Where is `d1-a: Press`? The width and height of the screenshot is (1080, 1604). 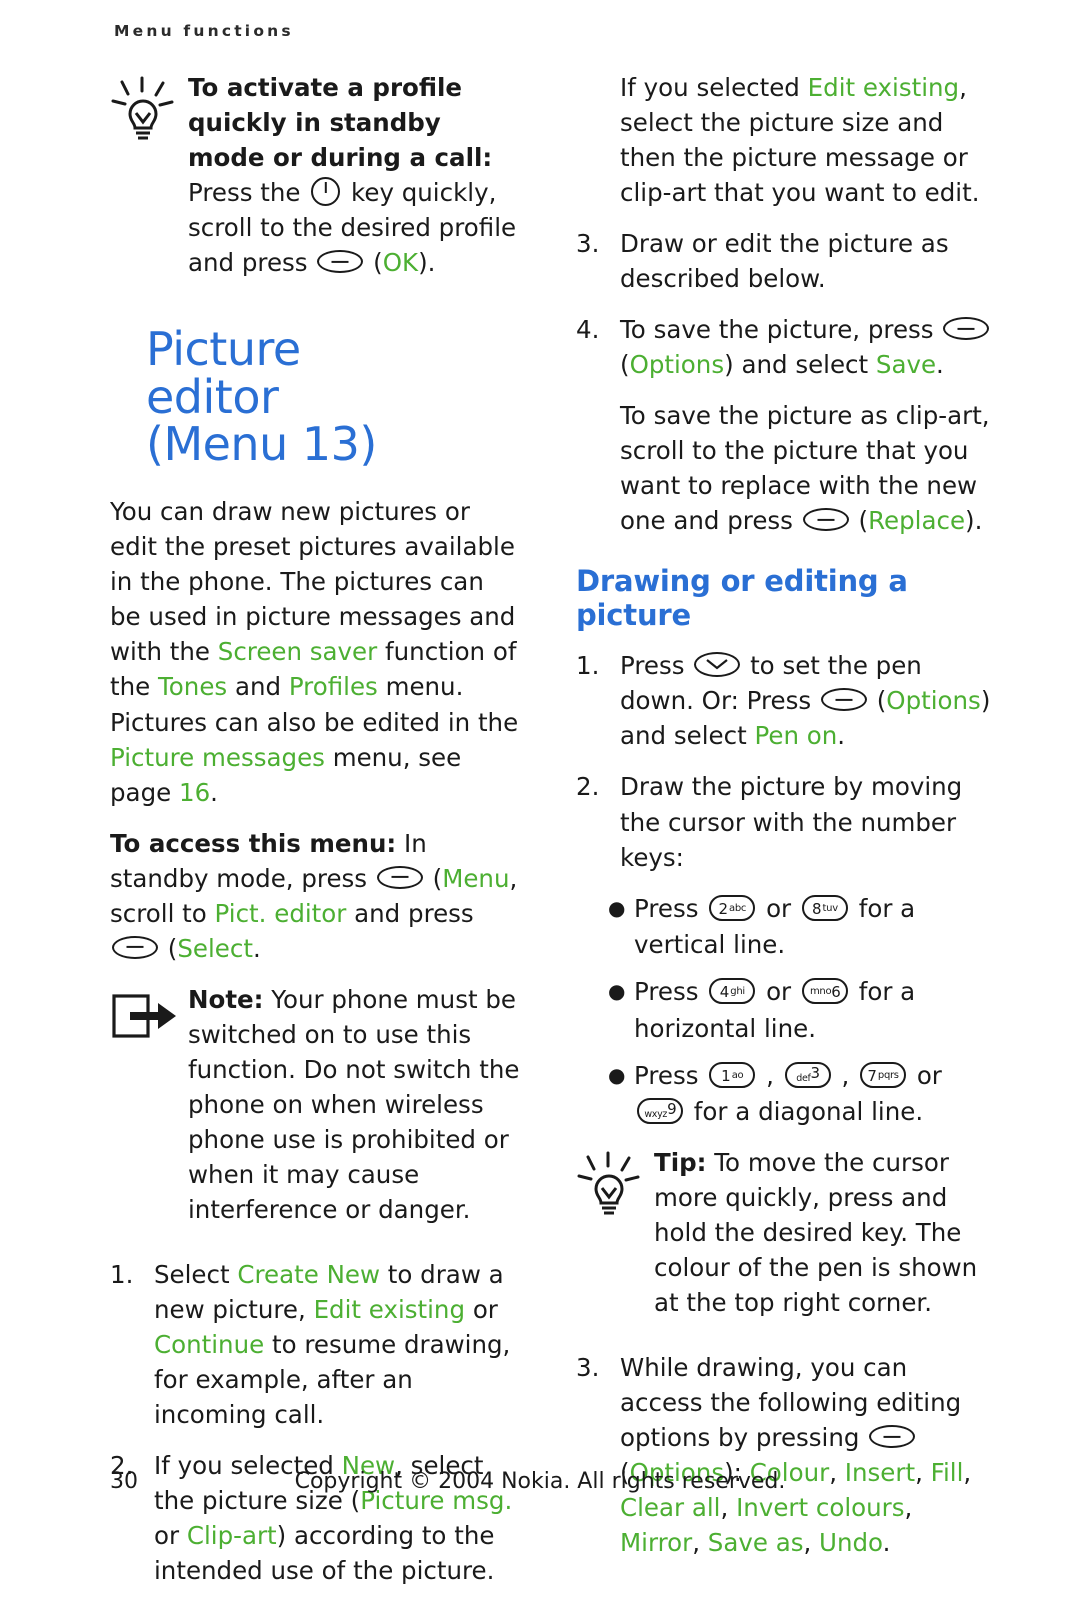
d1-a: Press is located at coordinates (656, 666).